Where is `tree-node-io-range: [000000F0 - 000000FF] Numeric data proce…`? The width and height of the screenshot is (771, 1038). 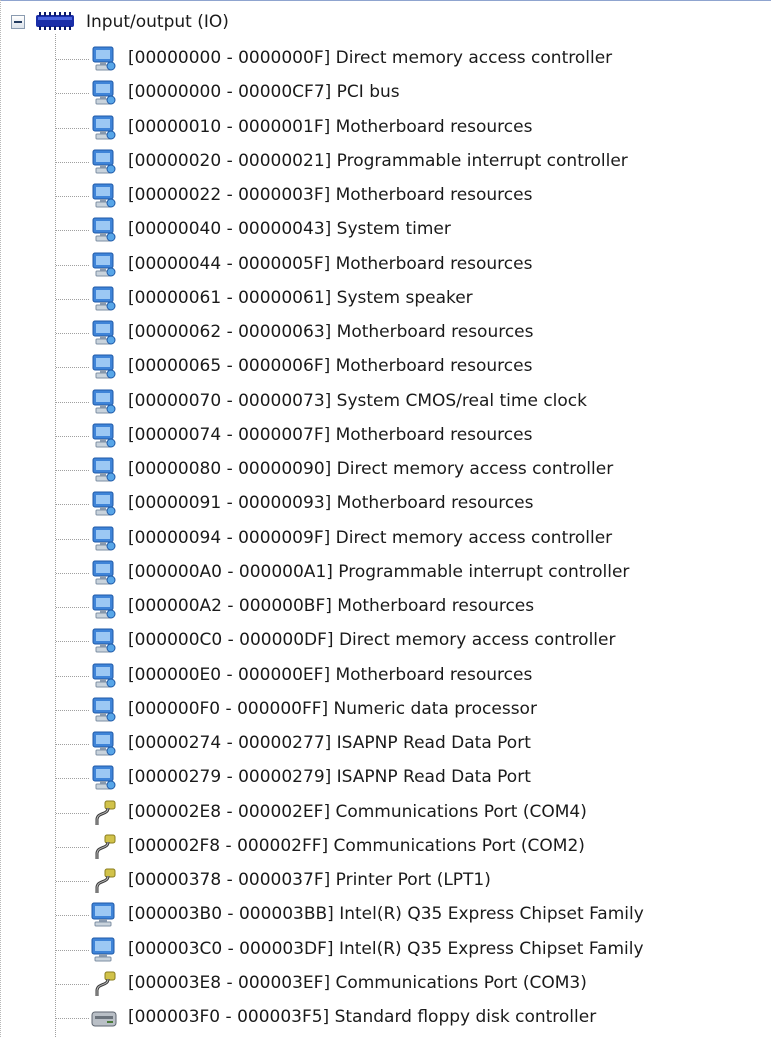
tree-node-io-range: [000000F0 - 000000FF] Numeric data proce… is located at coordinates (385, 709).